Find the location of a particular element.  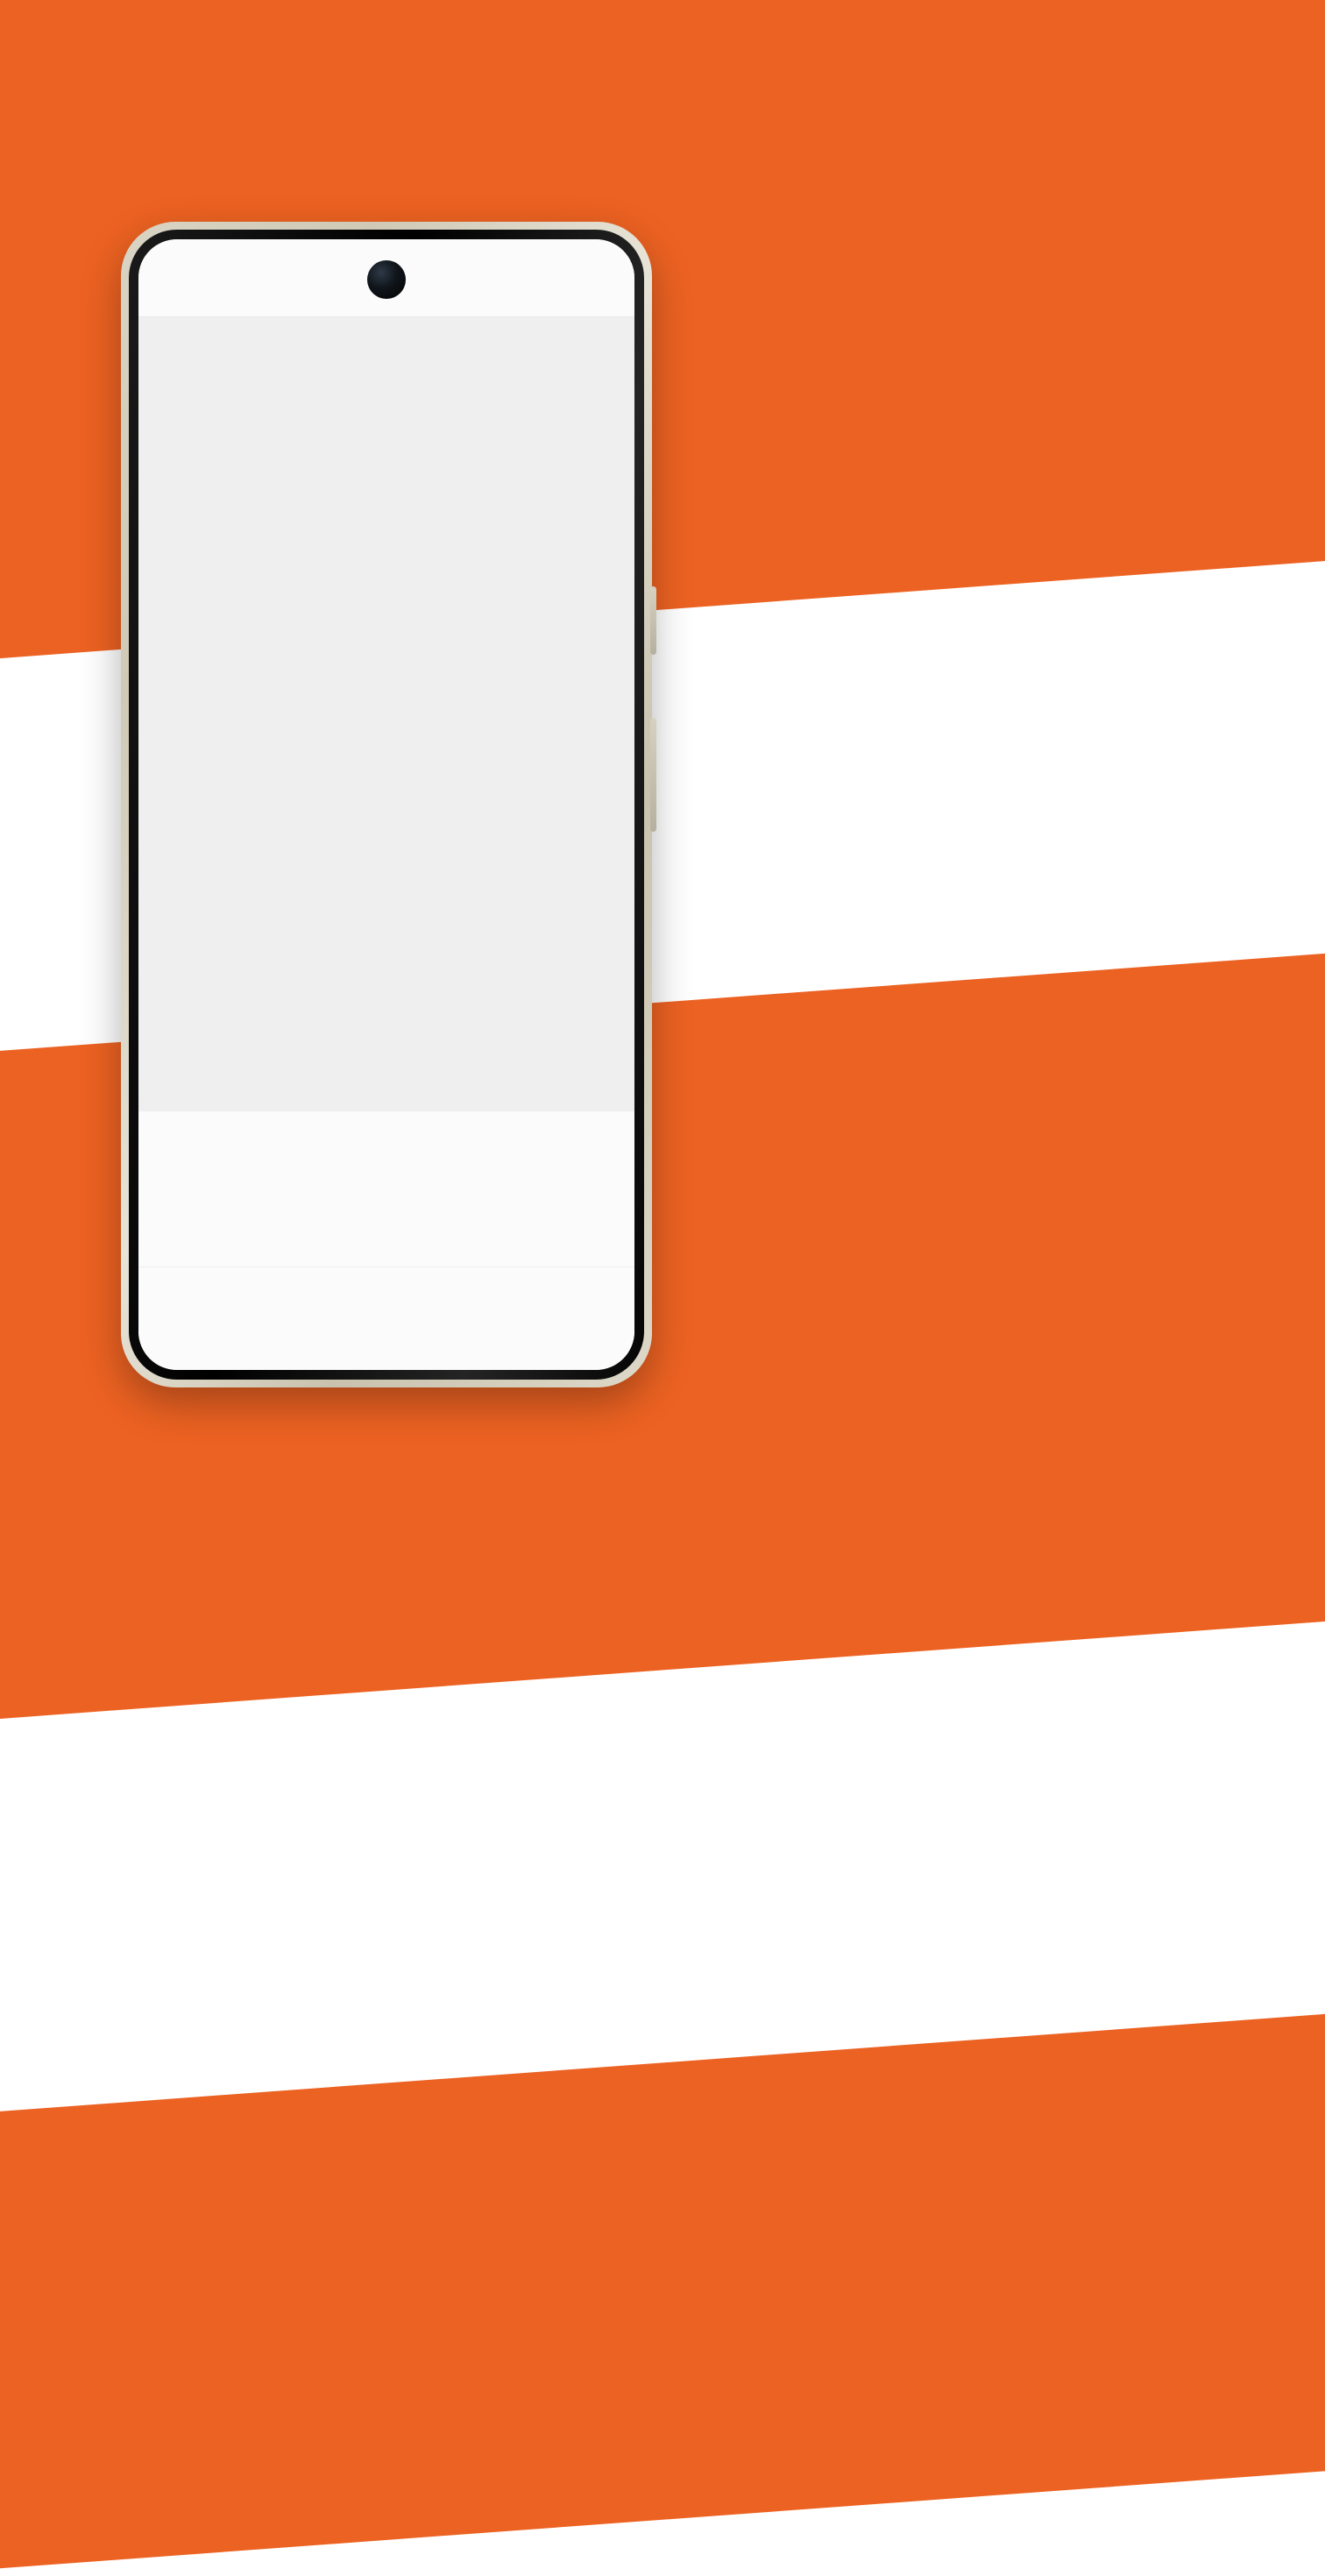

phone-power-button is located at coordinates (653, 620).